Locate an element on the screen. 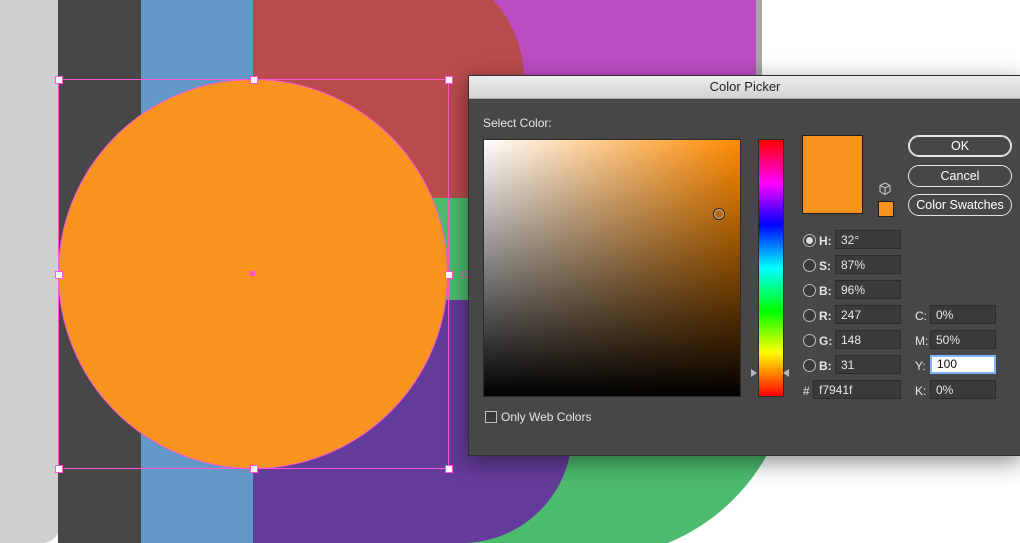 This screenshot has width=1020, height=543. cyan-input: 0% is located at coordinates (963, 314).